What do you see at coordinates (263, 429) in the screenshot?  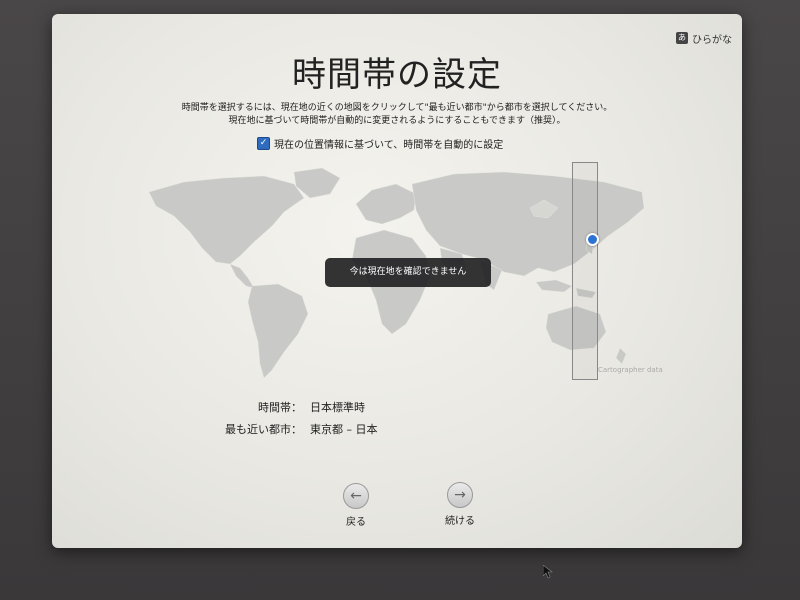 I see `closest-city-label: 最も近い都市：` at bounding box center [263, 429].